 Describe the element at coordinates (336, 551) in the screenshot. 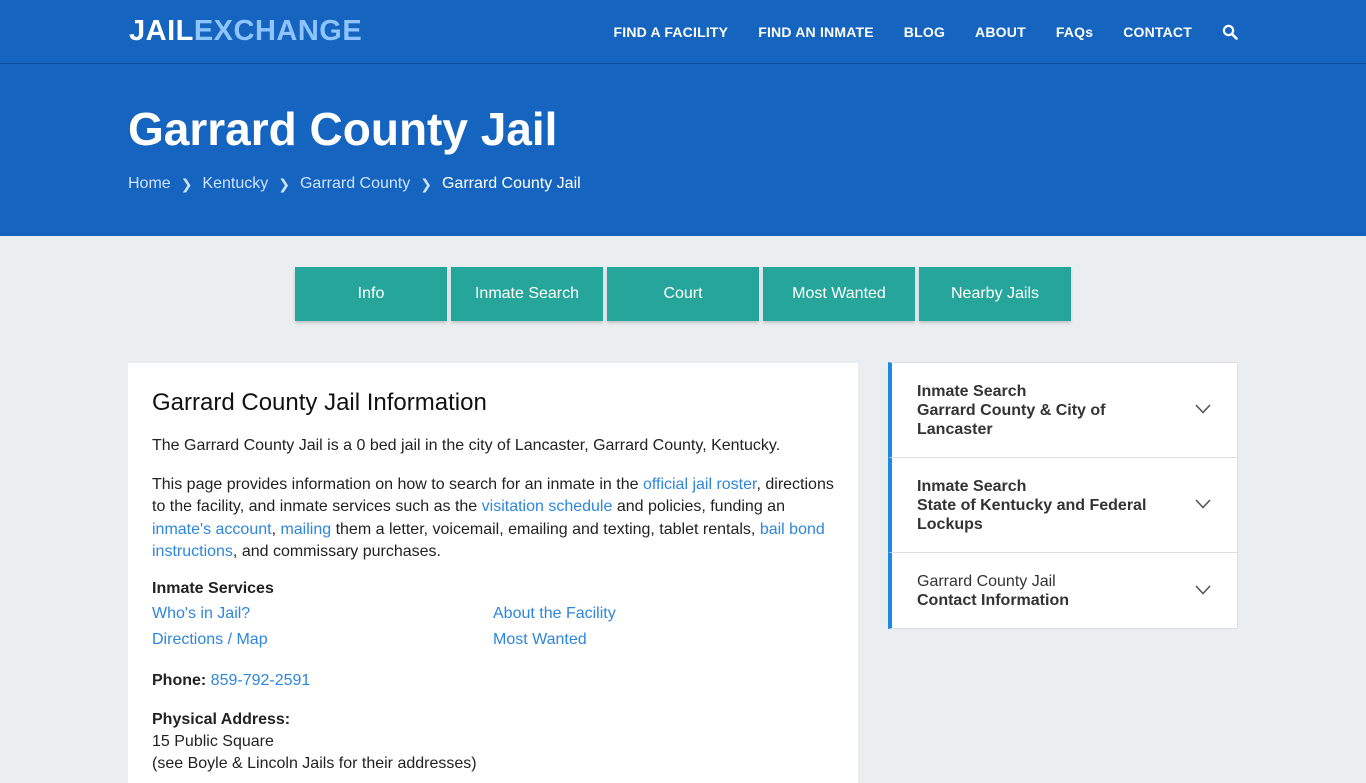

I see `text: , and commissary purchases.` at that location.